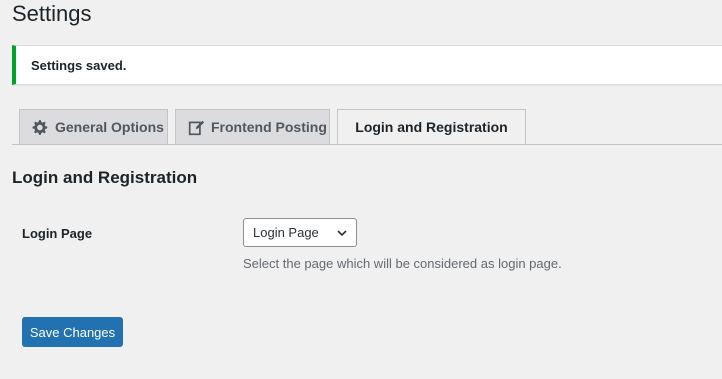  I want to click on edit-icon, so click(196, 127).